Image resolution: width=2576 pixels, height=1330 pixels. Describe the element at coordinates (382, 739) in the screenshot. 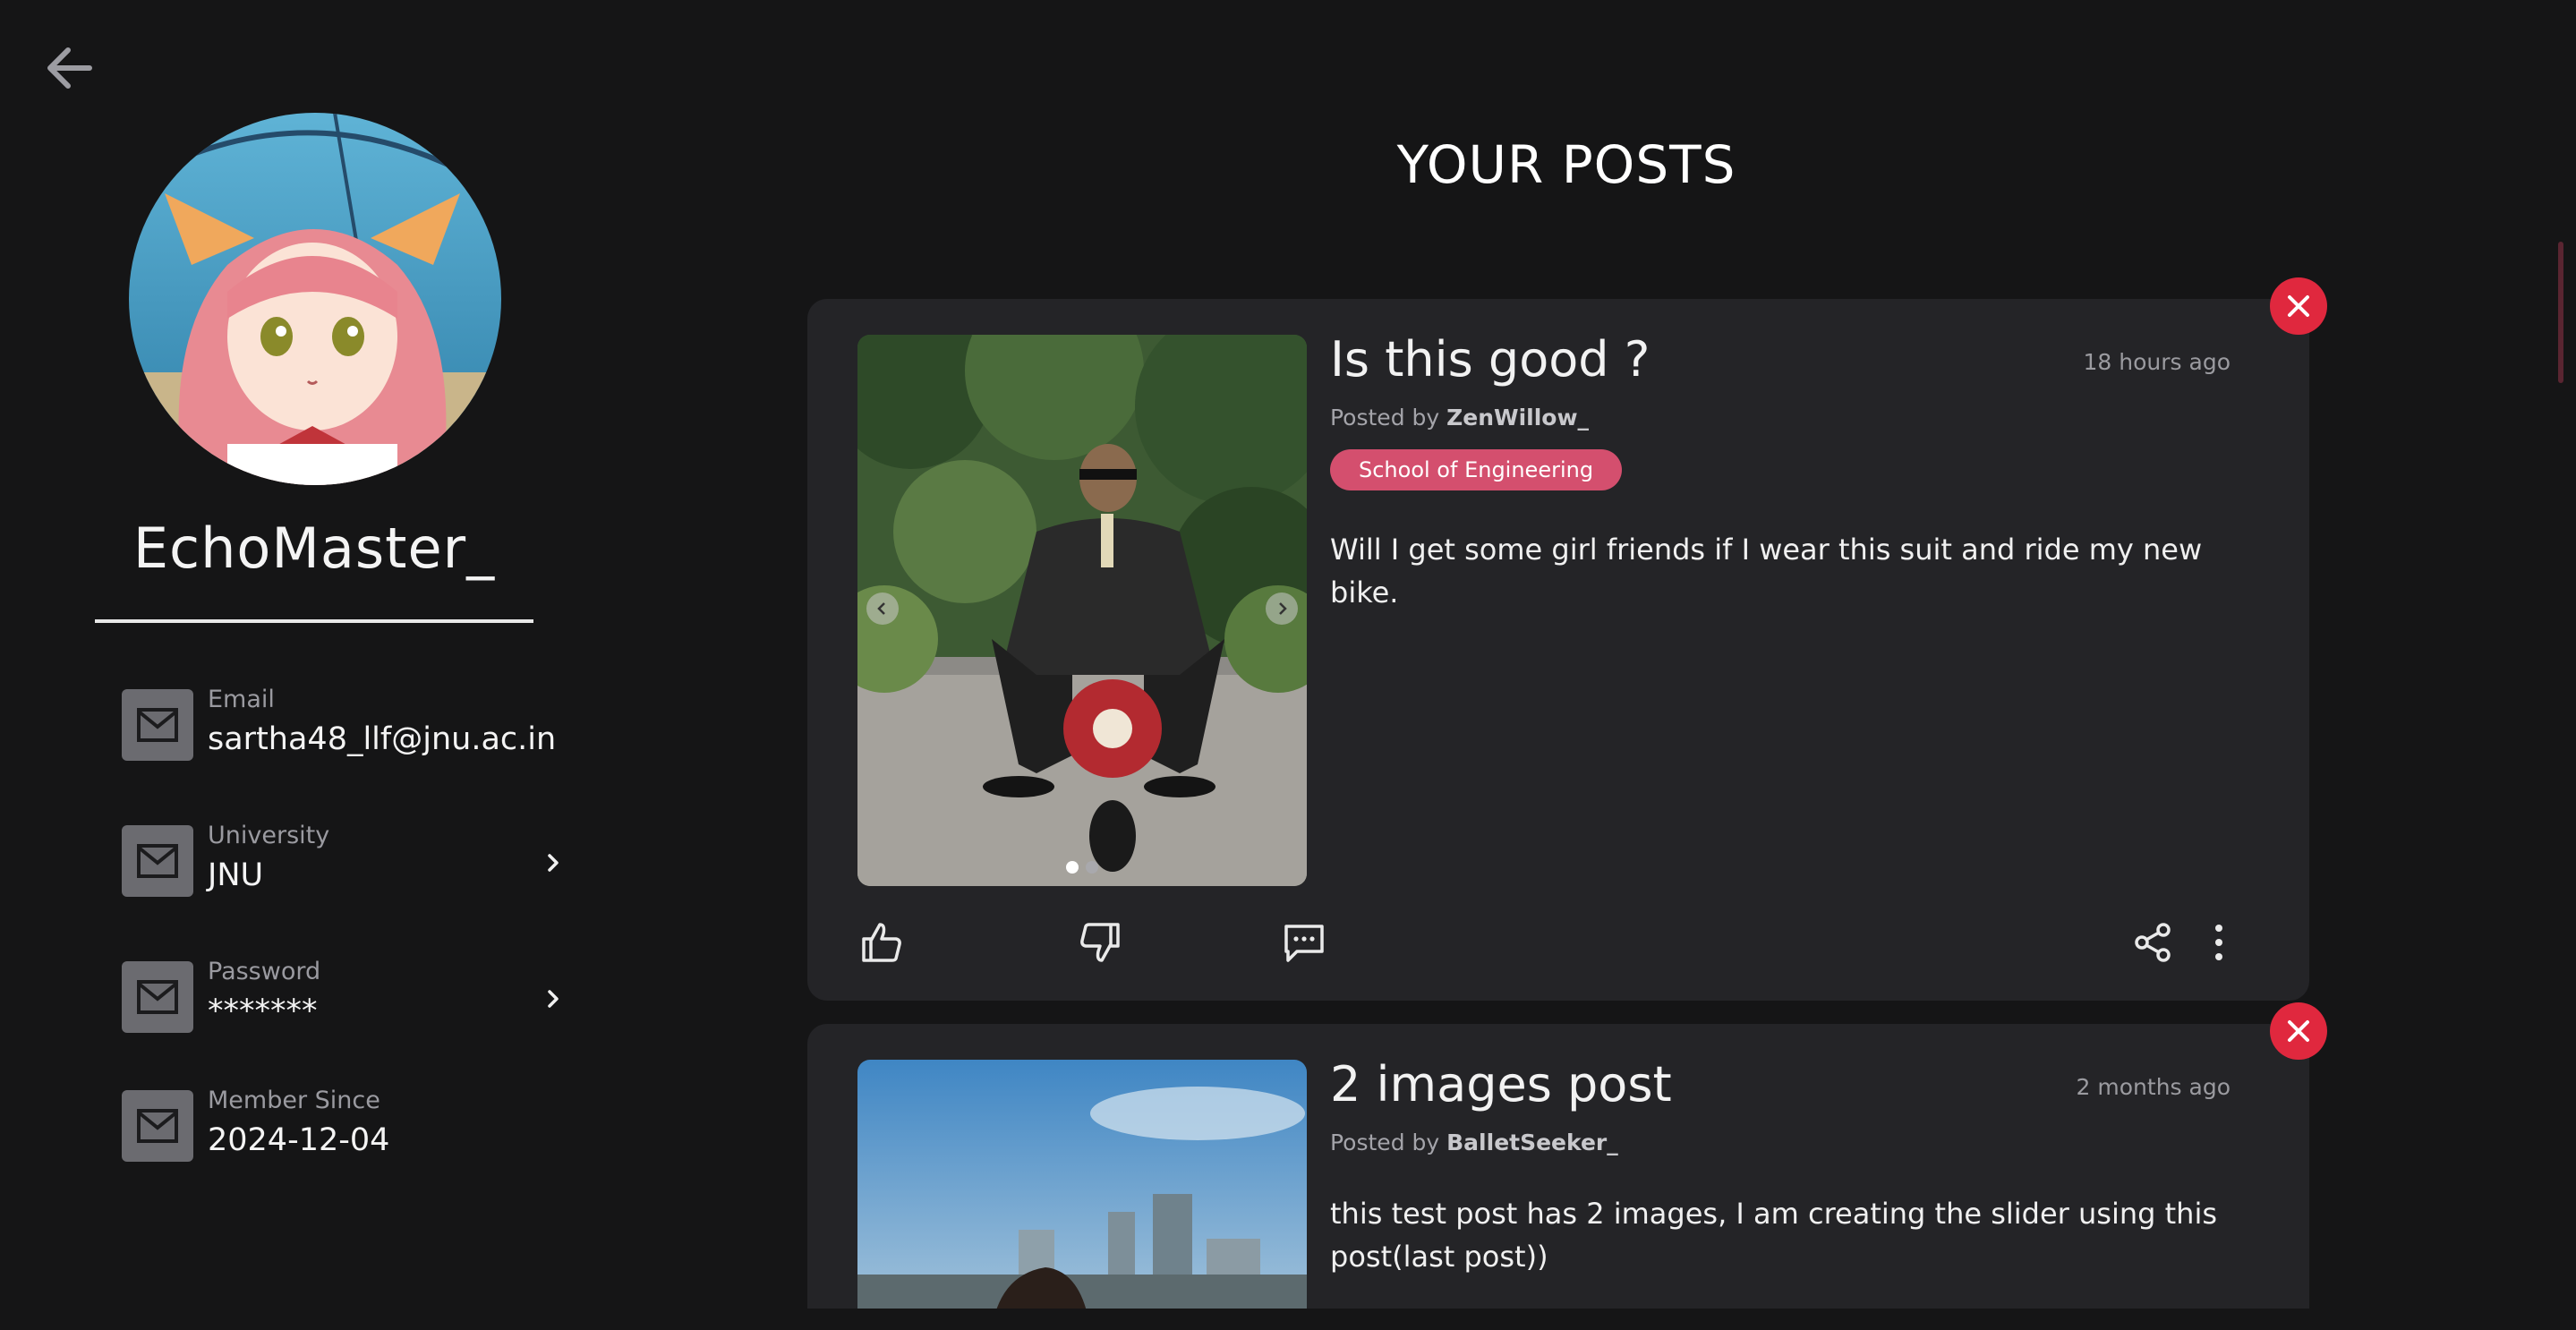

I see `email-value: sartha48_llf@jnu.ac.in` at that location.